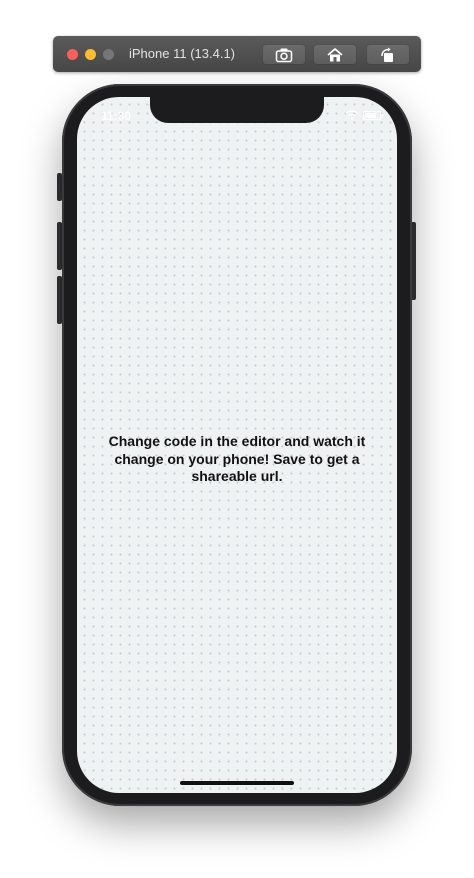 This screenshot has width=474, height=878. What do you see at coordinates (108, 54) in the screenshot?
I see `zoom-window-button` at bounding box center [108, 54].